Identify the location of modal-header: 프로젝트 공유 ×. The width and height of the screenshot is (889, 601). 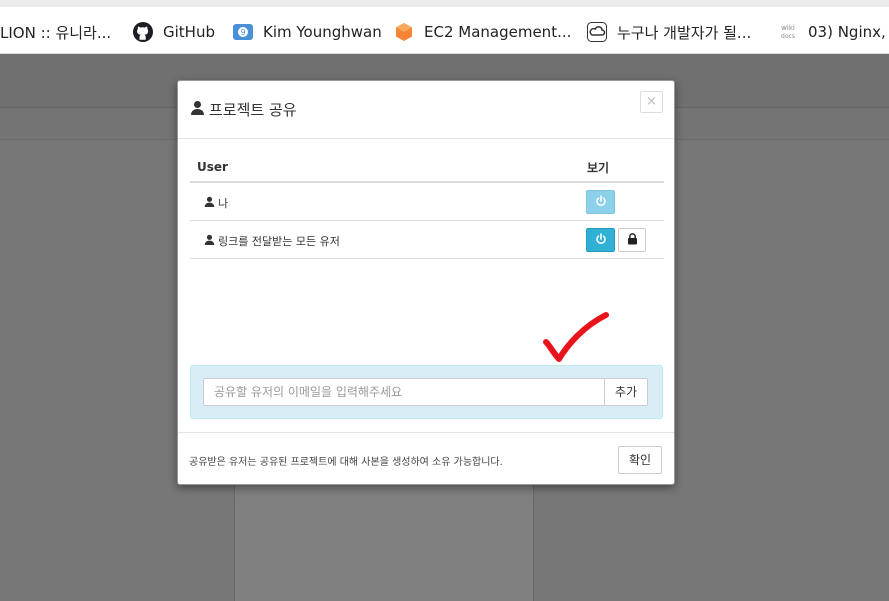
(426, 110).